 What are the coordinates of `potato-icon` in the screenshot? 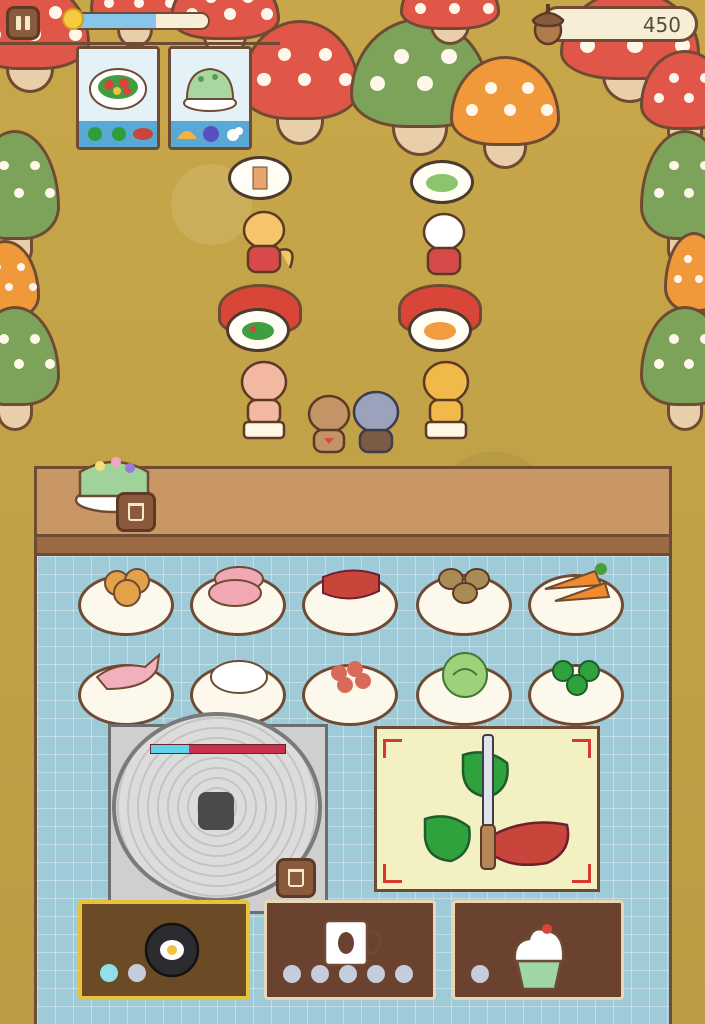 It's located at (464, 586).